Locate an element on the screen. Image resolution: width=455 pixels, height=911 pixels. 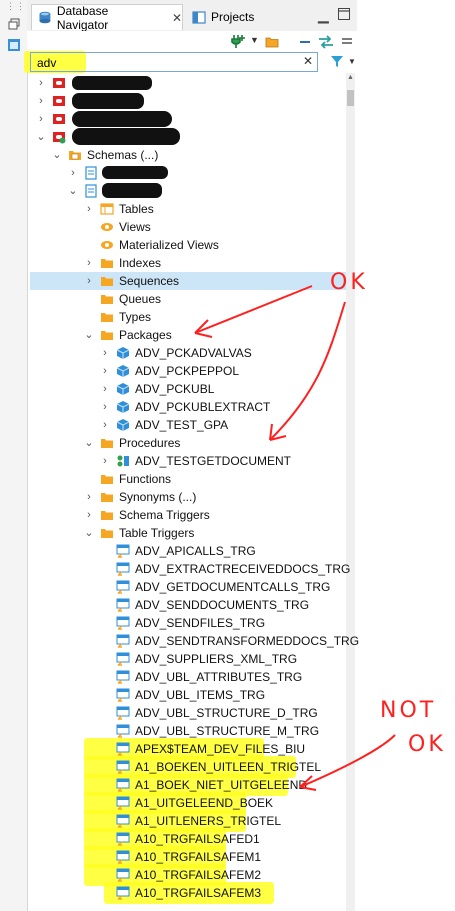
folder-materialized-views: Materialized Views is located at coordinates (188, 245).